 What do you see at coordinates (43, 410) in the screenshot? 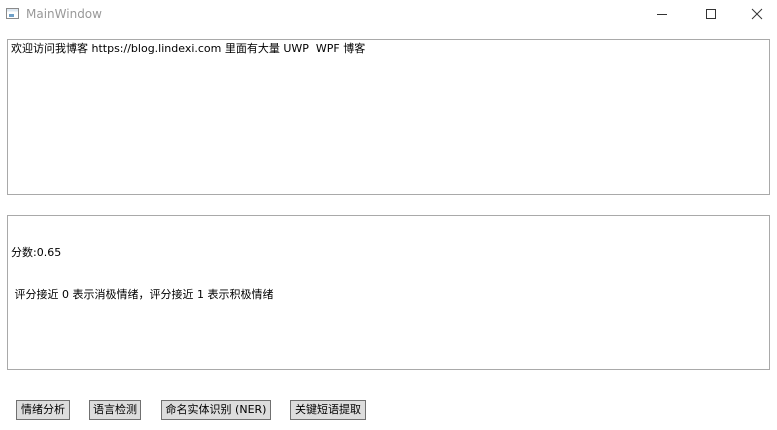
I see `sentiment-analysis-button: 情绪分析` at bounding box center [43, 410].